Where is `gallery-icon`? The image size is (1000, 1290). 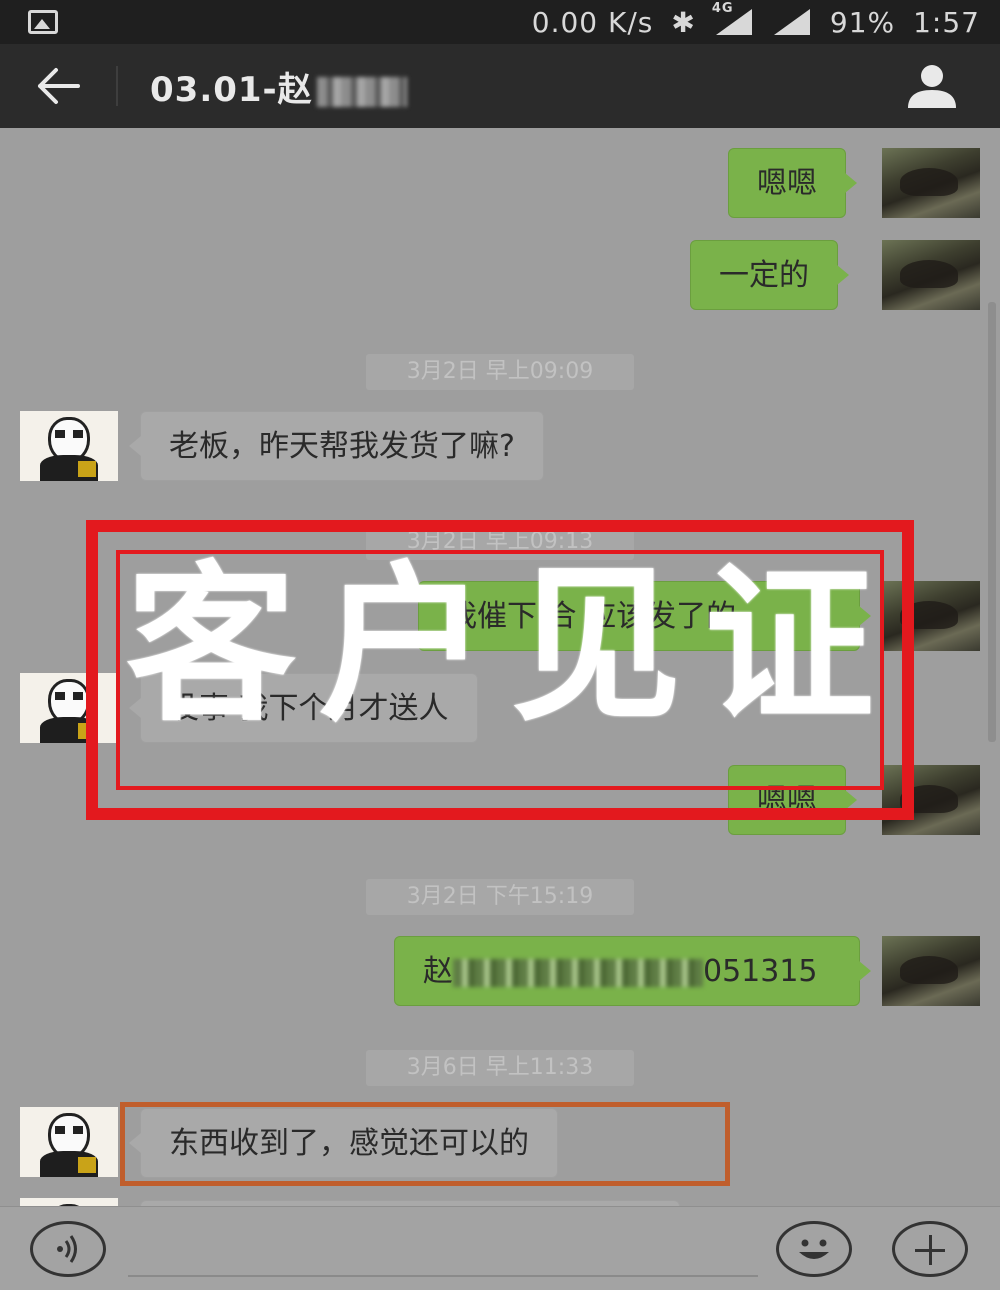
gallery-icon is located at coordinates (43, 22).